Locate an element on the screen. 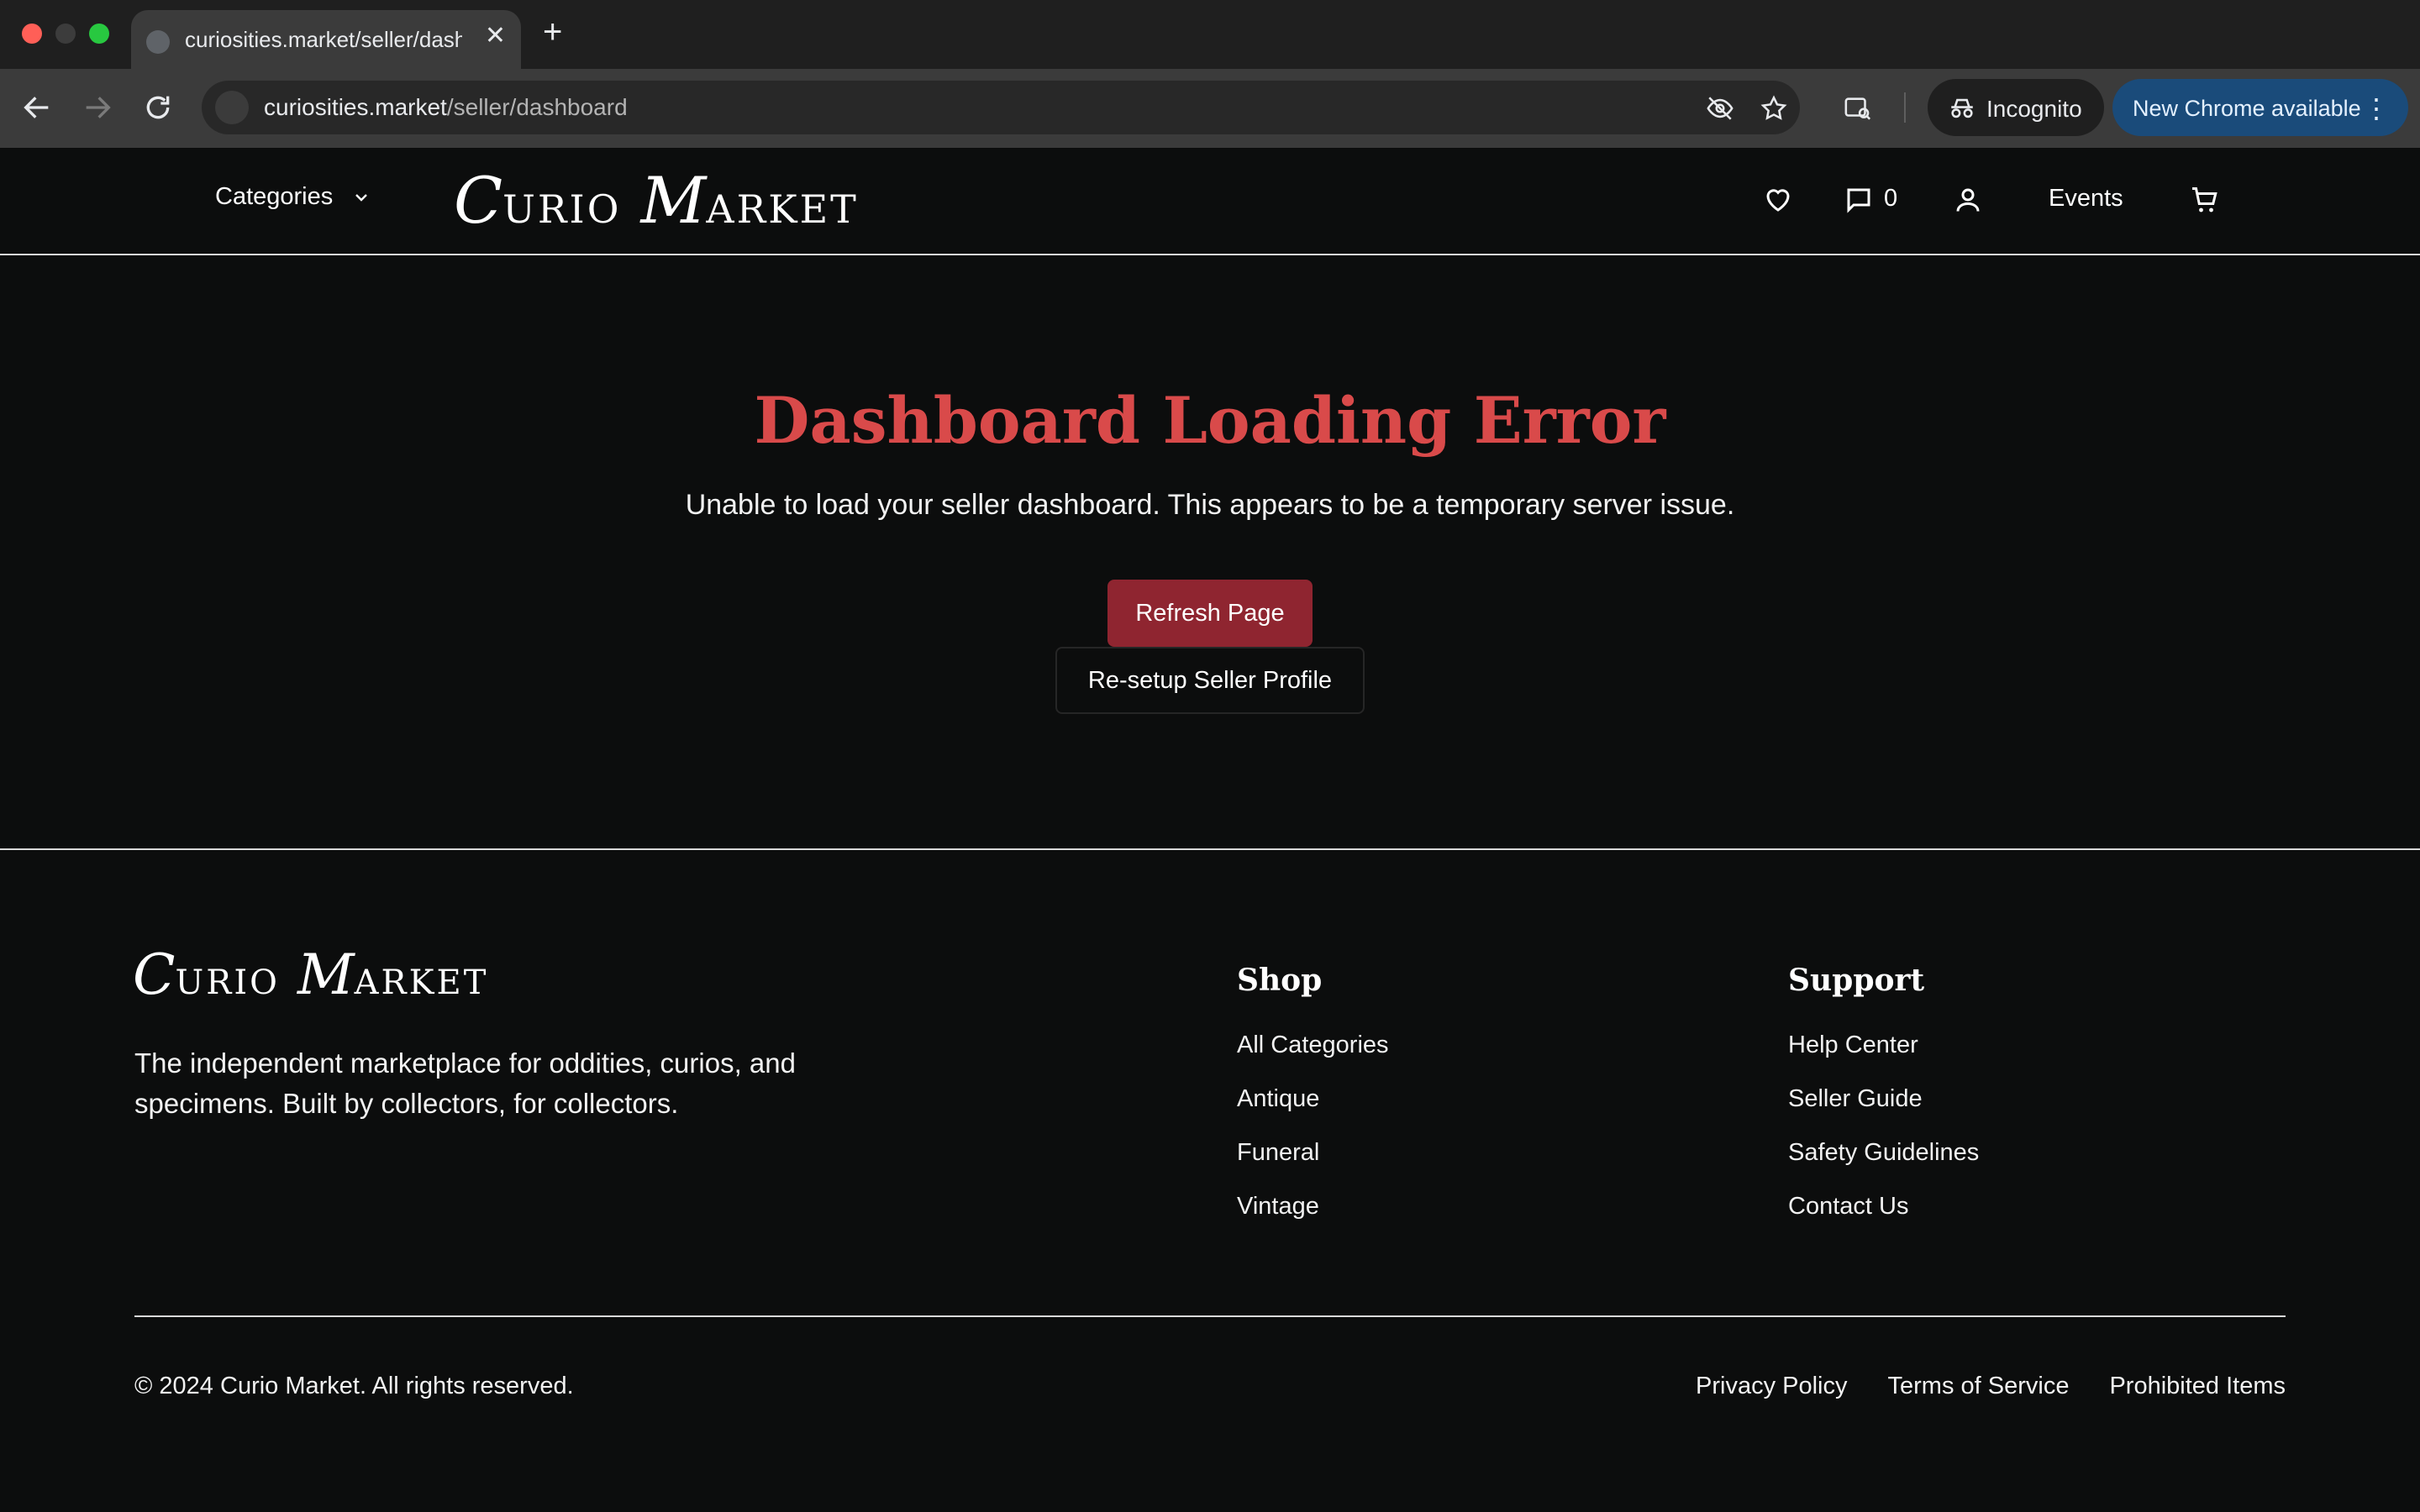 The height and width of the screenshot is (1512, 2420). url-text: curiosities.market/seller/dashboard is located at coordinates (446, 107).